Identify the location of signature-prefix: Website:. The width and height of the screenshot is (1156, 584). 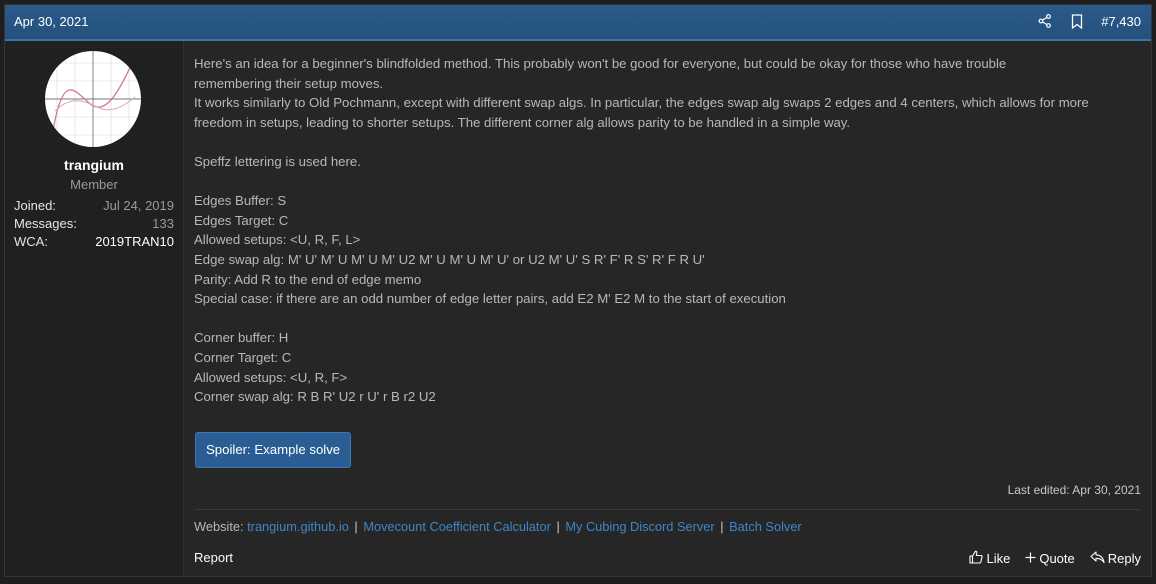
(219, 526).